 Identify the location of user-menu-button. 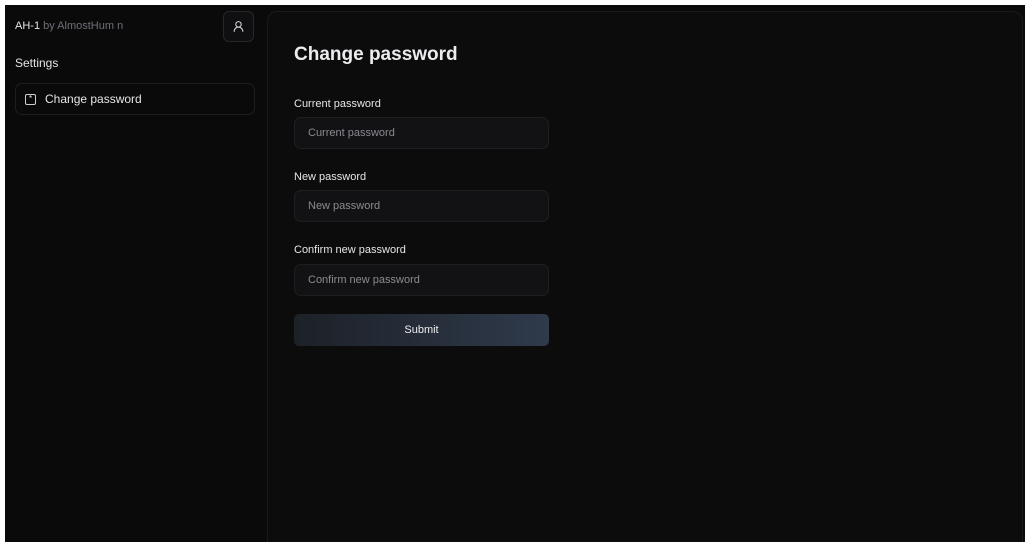
(238, 26).